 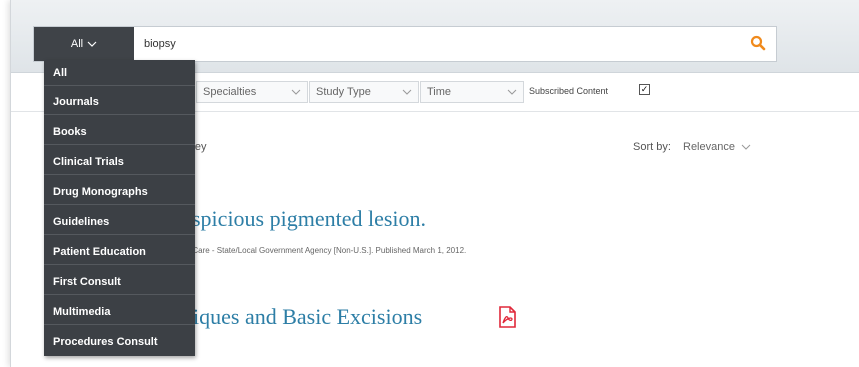 What do you see at coordinates (119, 222) in the screenshot?
I see `scope-menu-item-guidelines: Guidelines` at bounding box center [119, 222].